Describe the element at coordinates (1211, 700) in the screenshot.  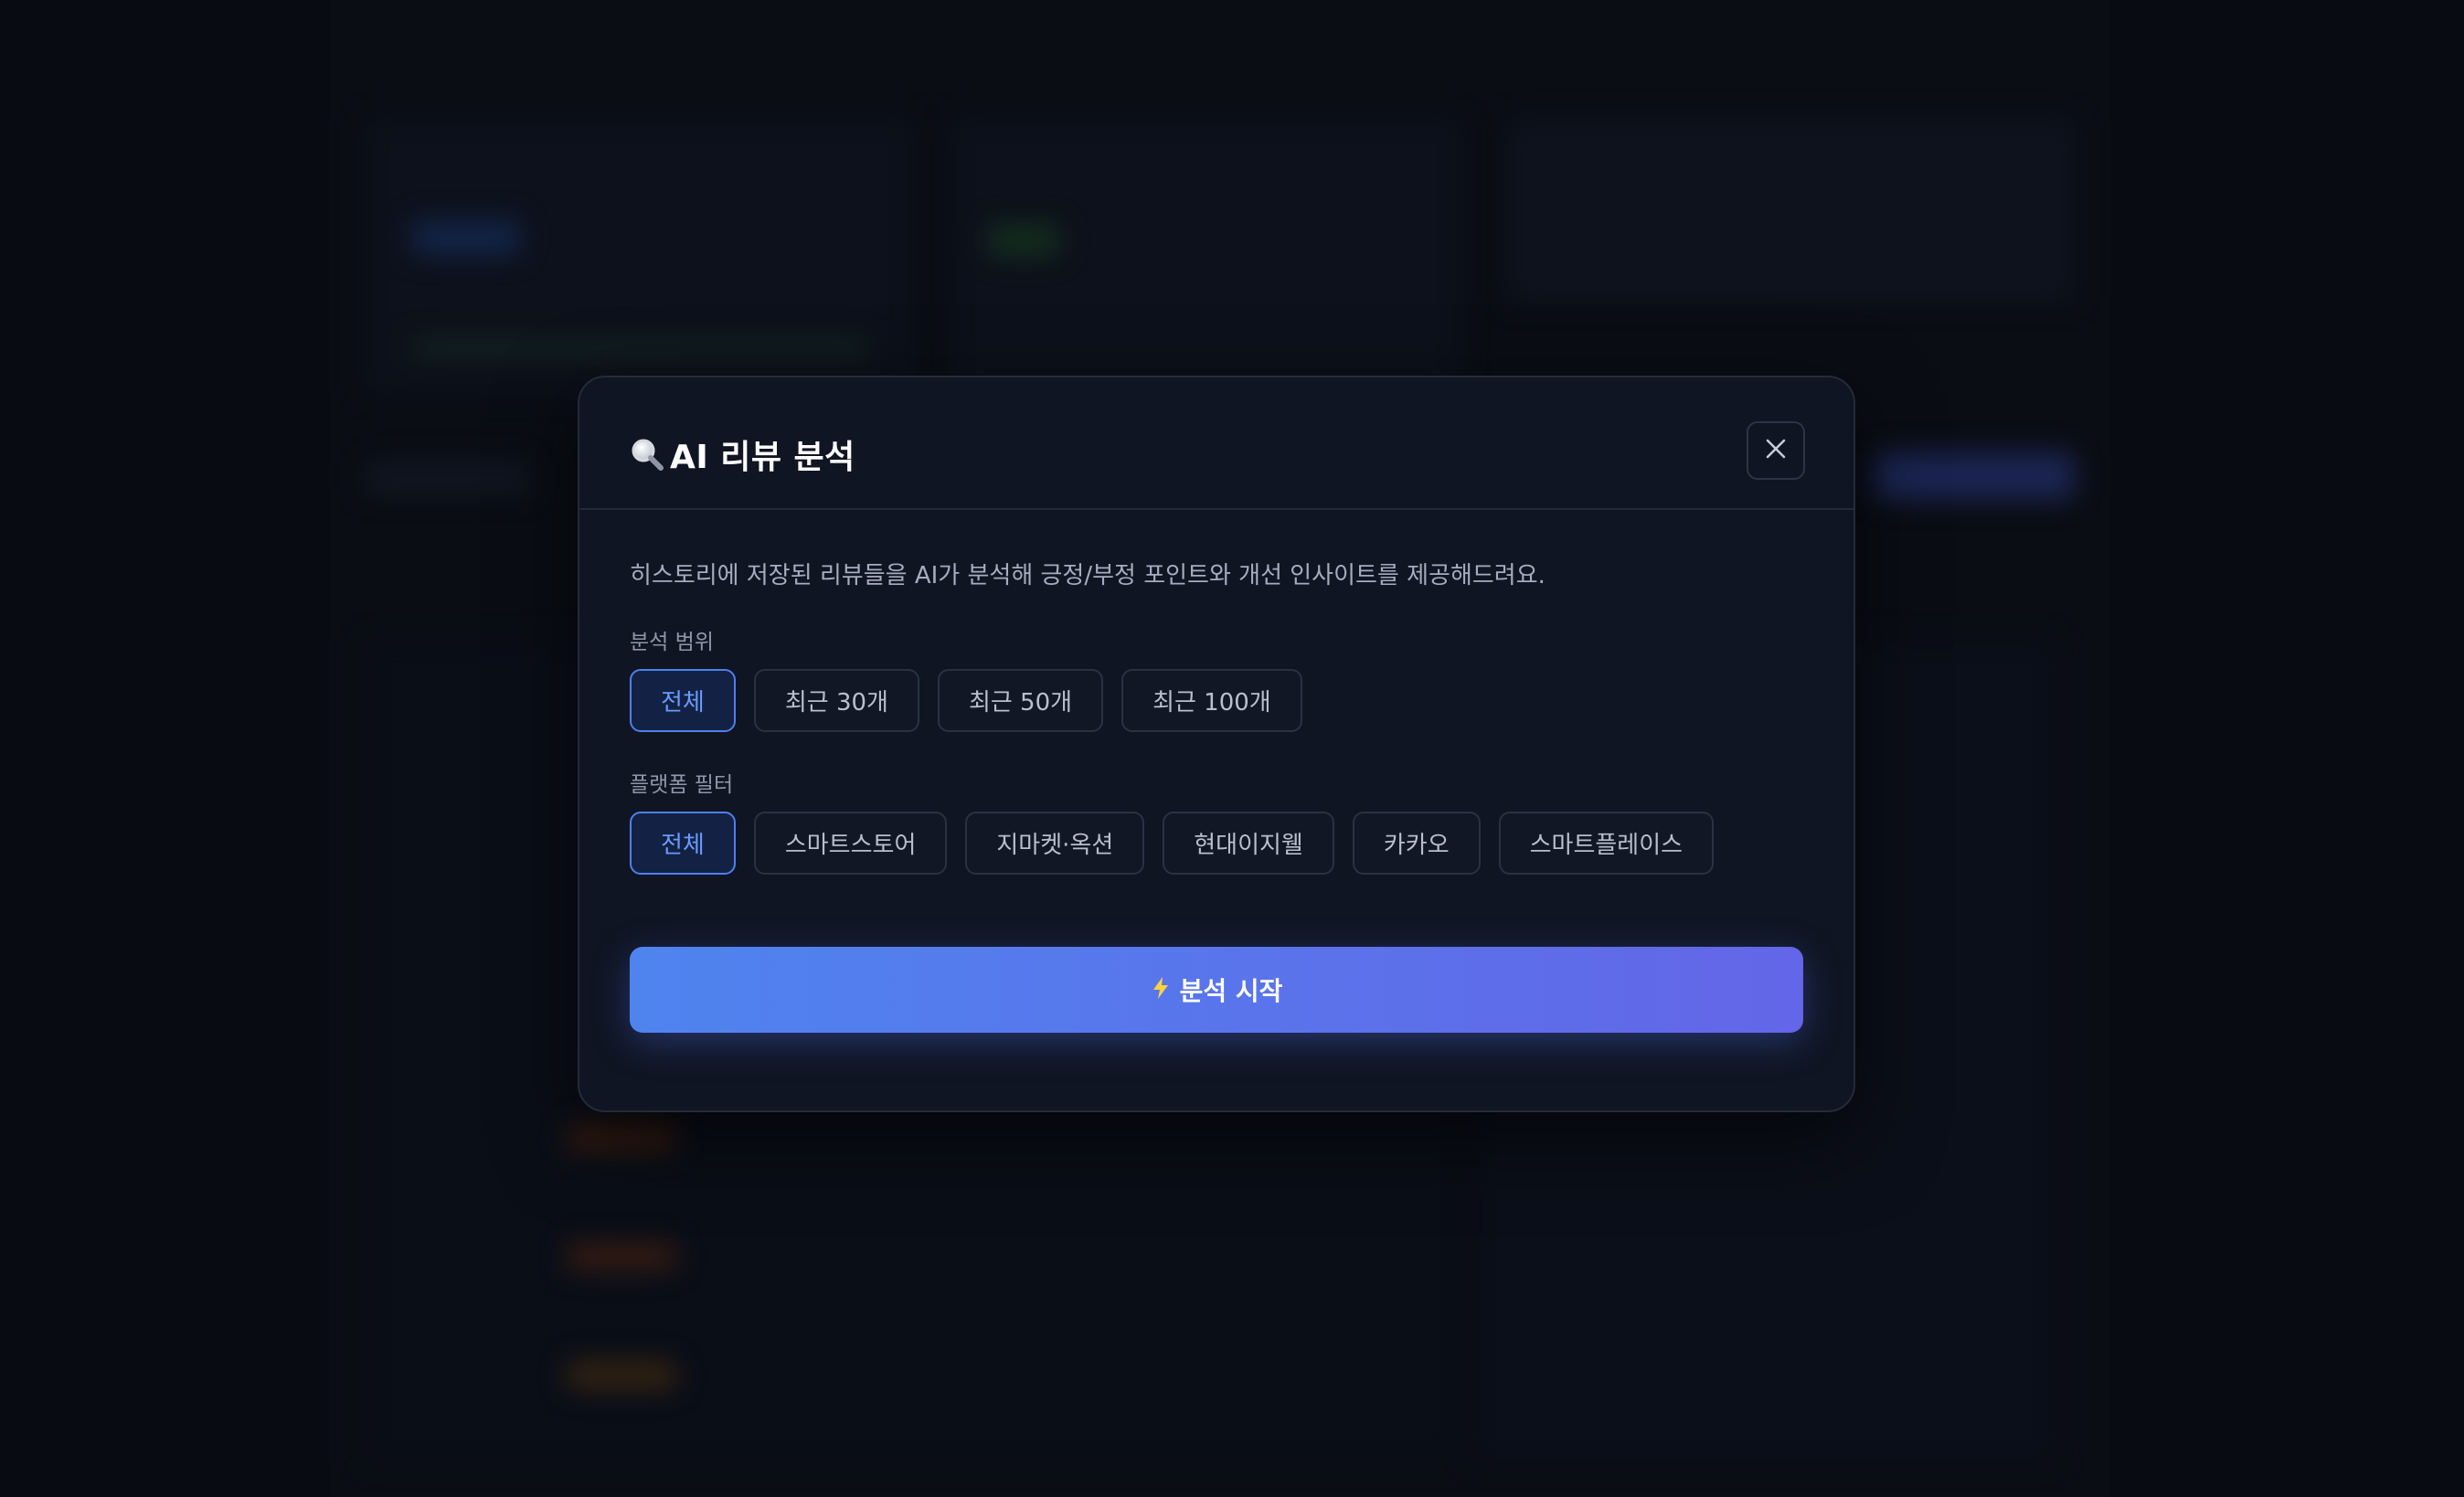
I see `scope-option-recent-100: 최근 100개` at that location.